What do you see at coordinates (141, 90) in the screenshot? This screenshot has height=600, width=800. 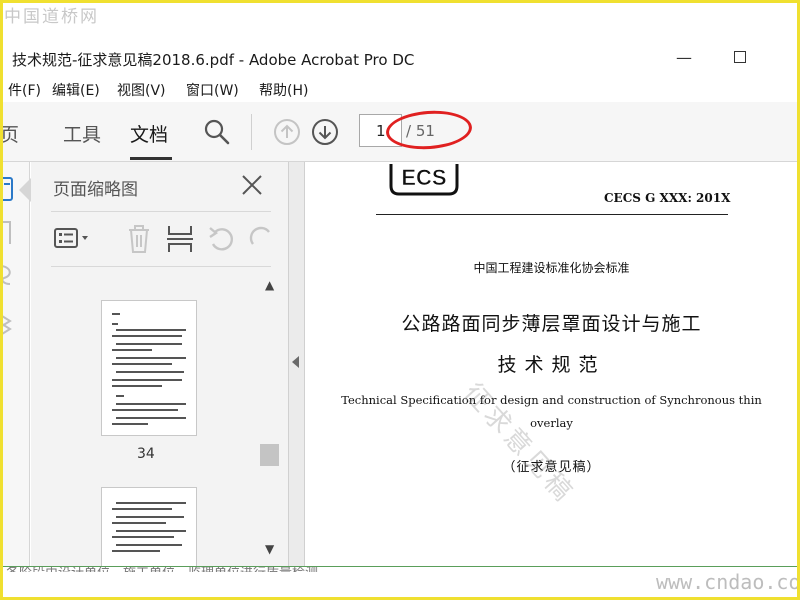 I see `menu-view: 视图(V)` at bounding box center [141, 90].